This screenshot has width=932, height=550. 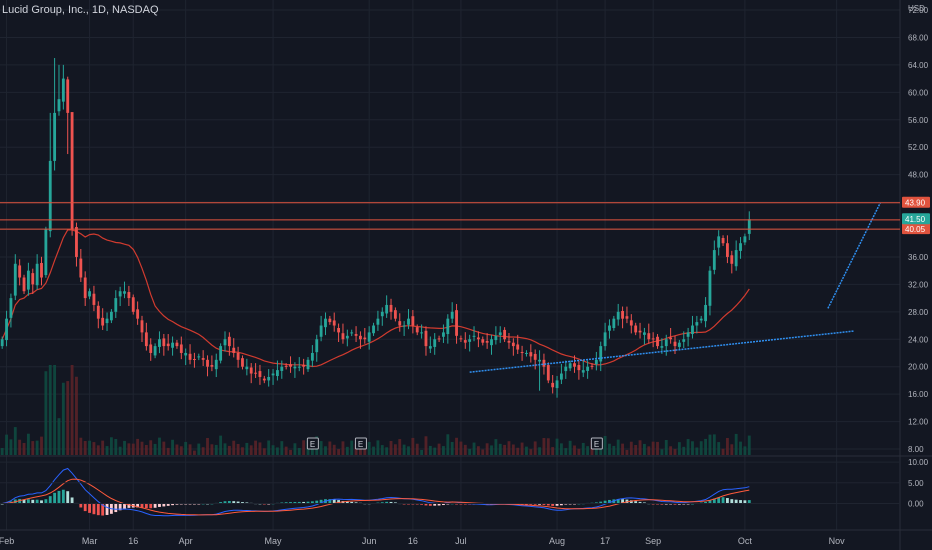 What do you see at coordinates (133, 541) in the screenshot?
I see `x-axis-tick-label: 16` at bounding box center [133, 541].